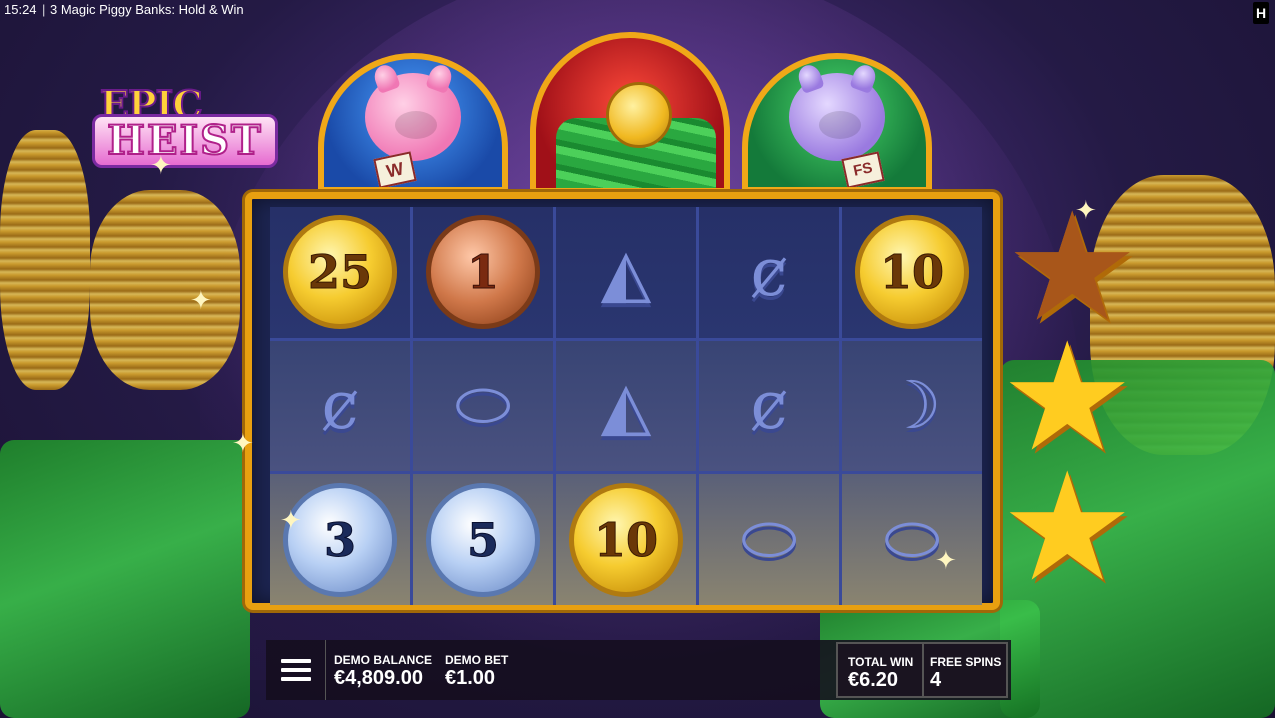 The height and width of the screenshot is (718, 1275). I want to click on apple-core-icon: ☽, so click(912, 406).